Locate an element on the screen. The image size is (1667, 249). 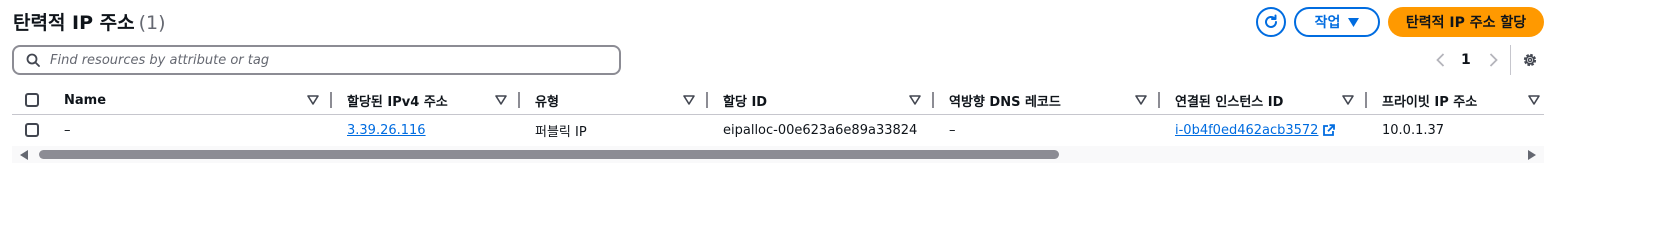
search-input is located at coordinates (320, 60).